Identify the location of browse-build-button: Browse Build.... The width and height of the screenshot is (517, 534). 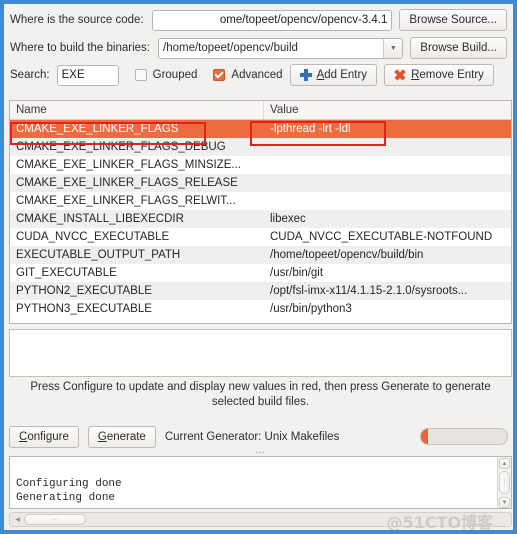
(458, 48).